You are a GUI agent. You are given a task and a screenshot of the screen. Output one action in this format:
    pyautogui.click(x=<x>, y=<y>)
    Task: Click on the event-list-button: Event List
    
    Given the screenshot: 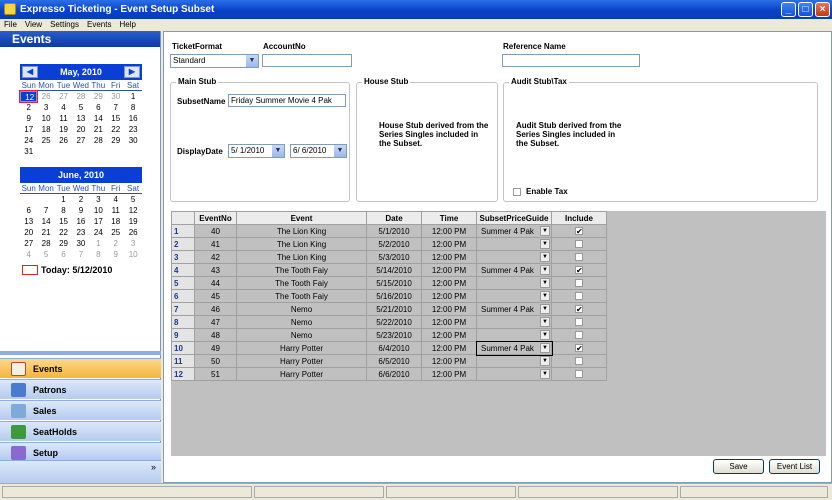 What is the action you would take?
    pyautogui.click(x=794, y=466)
    